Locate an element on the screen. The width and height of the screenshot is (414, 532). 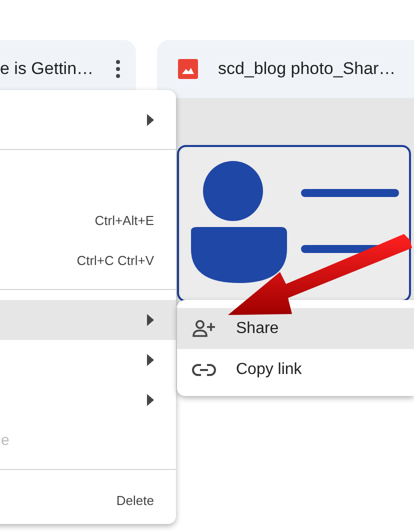
image-file-icon is located at coordinates (188, 69).